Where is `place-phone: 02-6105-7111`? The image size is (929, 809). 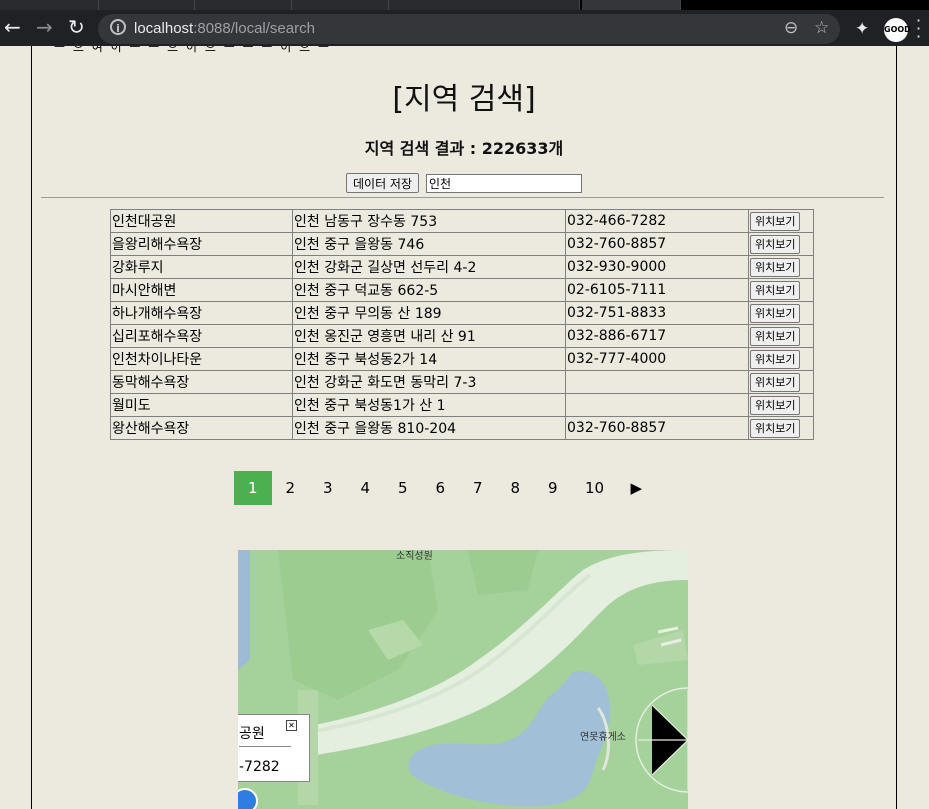 place-phone: 02-6105-7111 is located at coordinates (657, 290).